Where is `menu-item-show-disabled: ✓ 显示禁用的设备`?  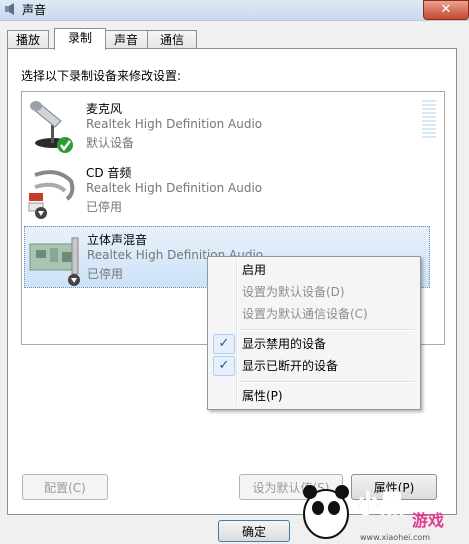
menu-item-show-disabled: ✓ 显示禁用的设备 is located at coordinates (313, 344).